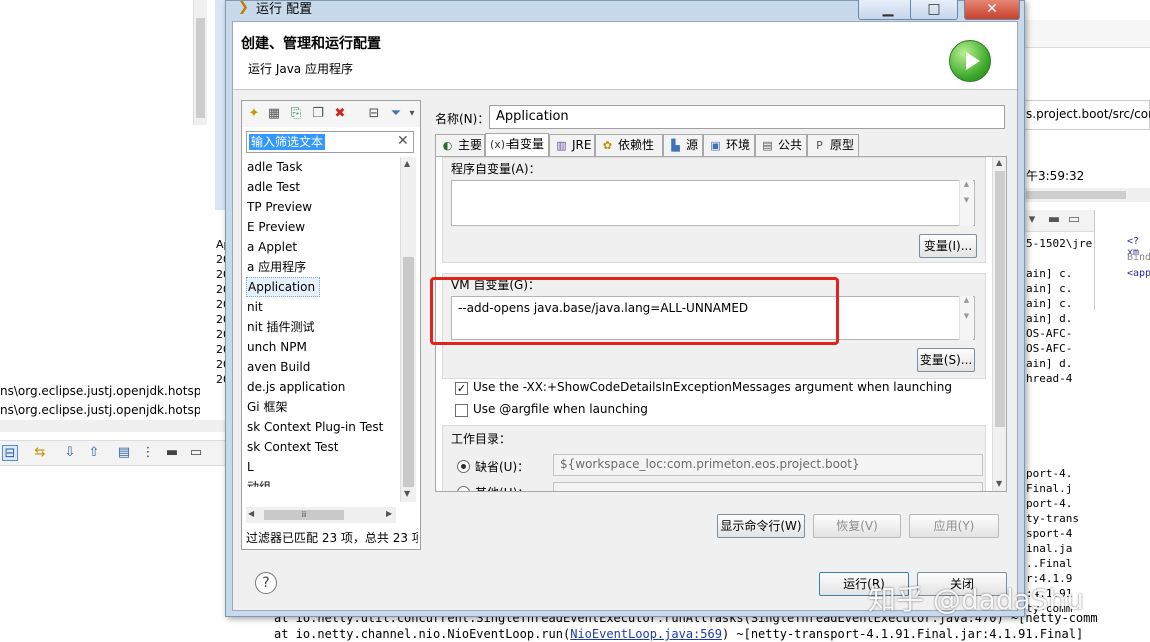 This screenshot has height=642, width=1150. Describe the element at coordinates (502, 487) in the screenshot. I see `other-directory-label: 其他(H)：` at that location.